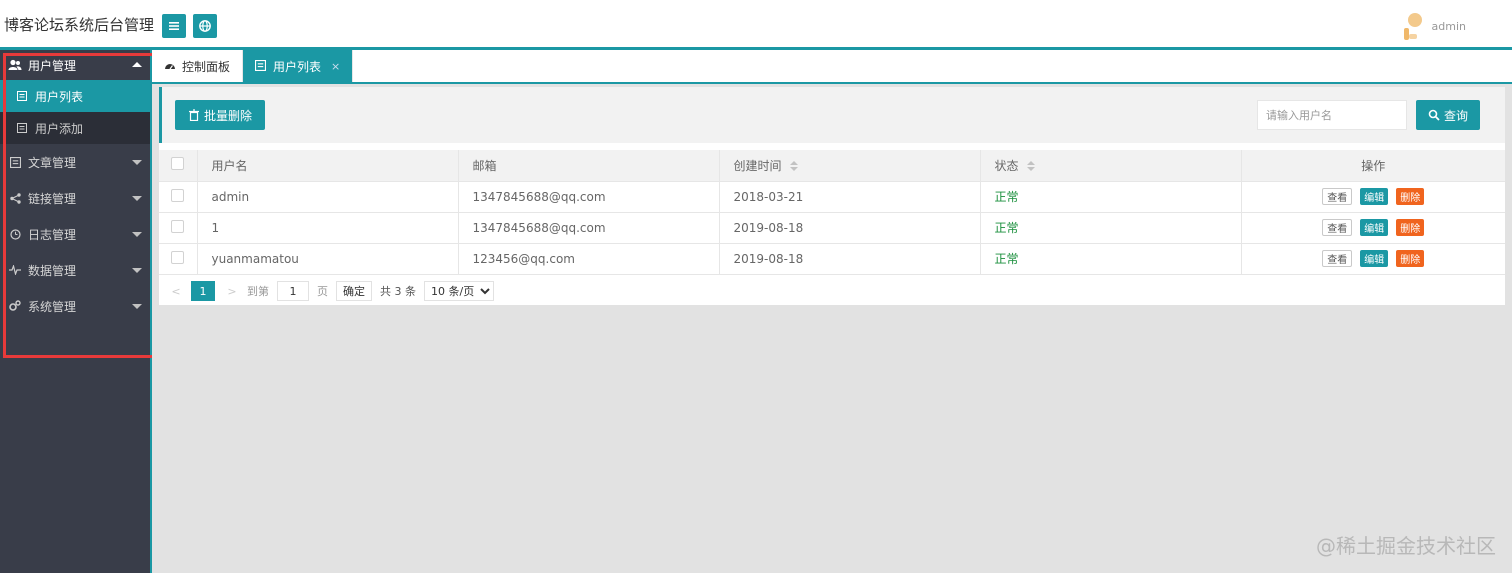 The image size is (1512, 573). What do you see at coordinates (137, 64) in the screenshot?
I see `caret-up-icon` at bounding box center [137, 64].